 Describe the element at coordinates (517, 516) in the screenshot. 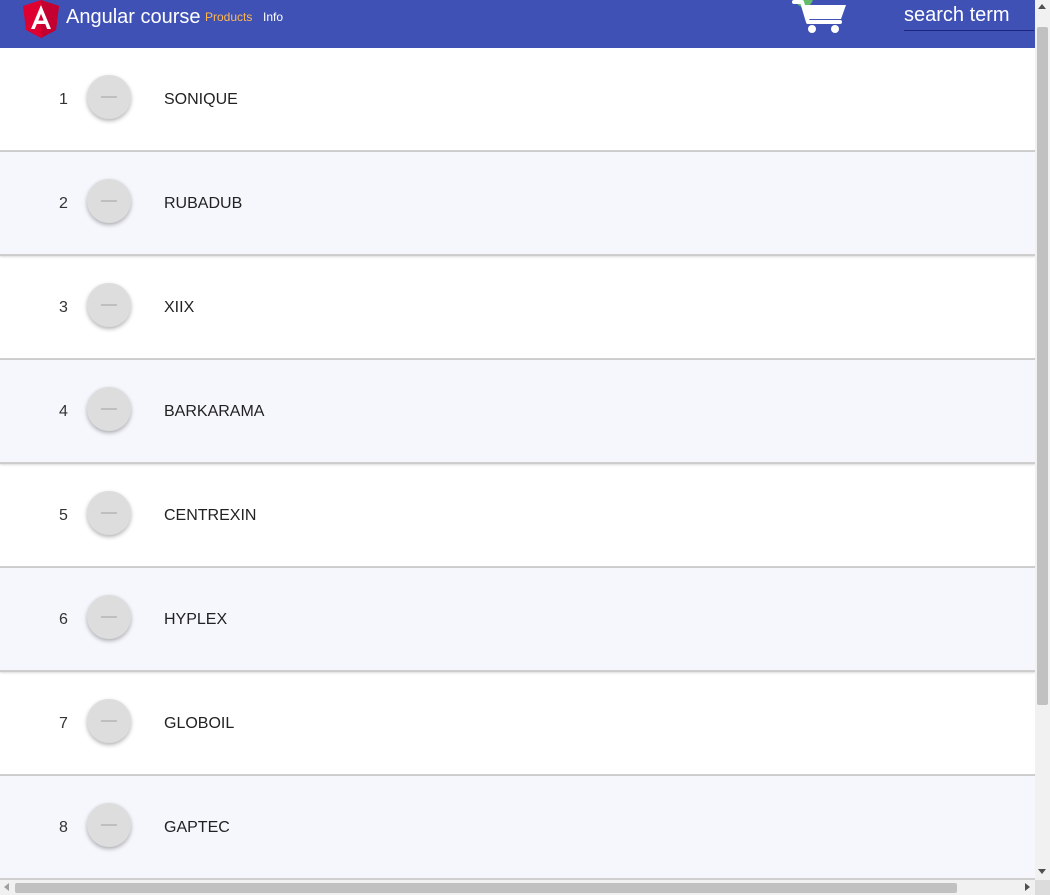

I see `product-row: 5 CENTREXIN` at that location.